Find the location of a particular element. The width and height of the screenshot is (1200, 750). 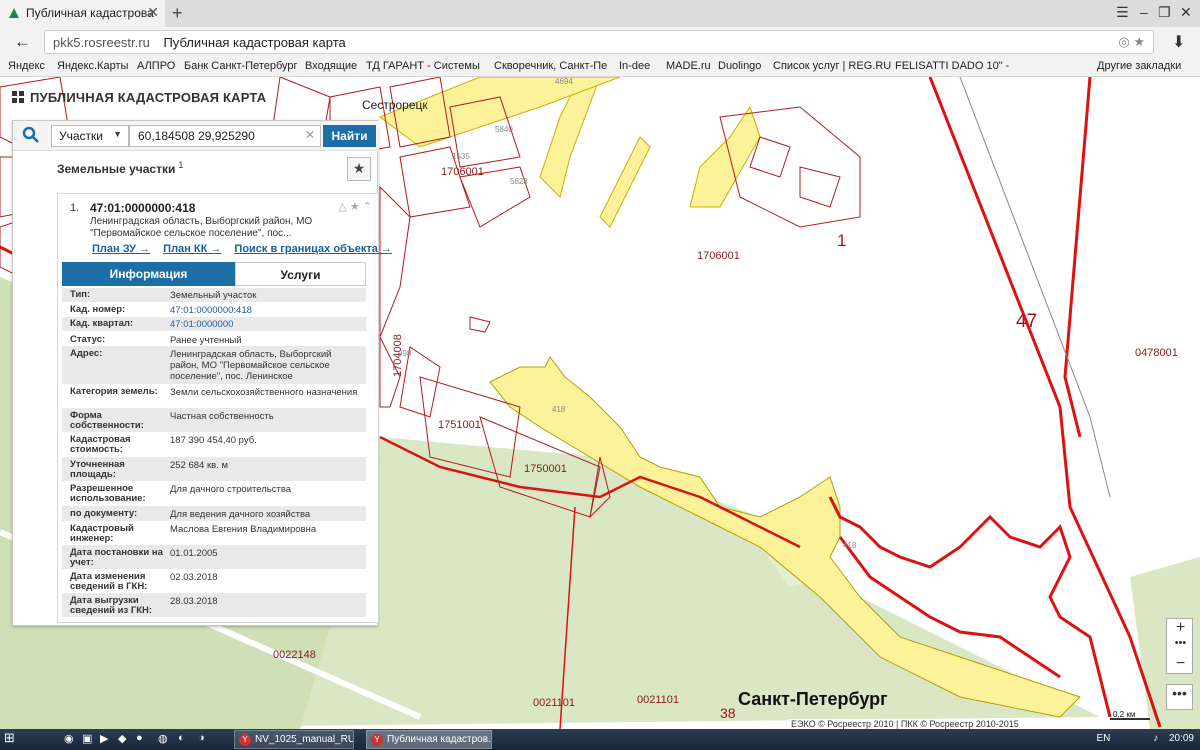

bookmark-item: In-dee is located at coordinates (634, 66).